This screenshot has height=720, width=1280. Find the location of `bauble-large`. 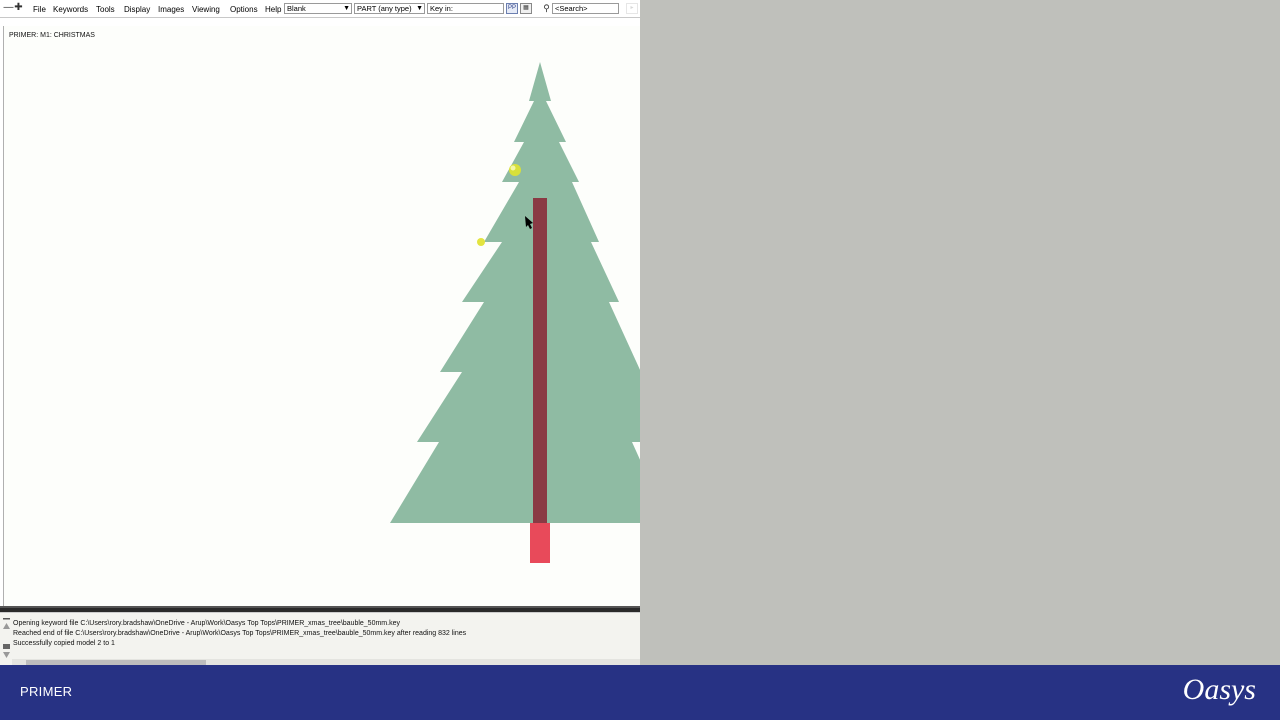

bauble-large is located at coordinates (515, 170).